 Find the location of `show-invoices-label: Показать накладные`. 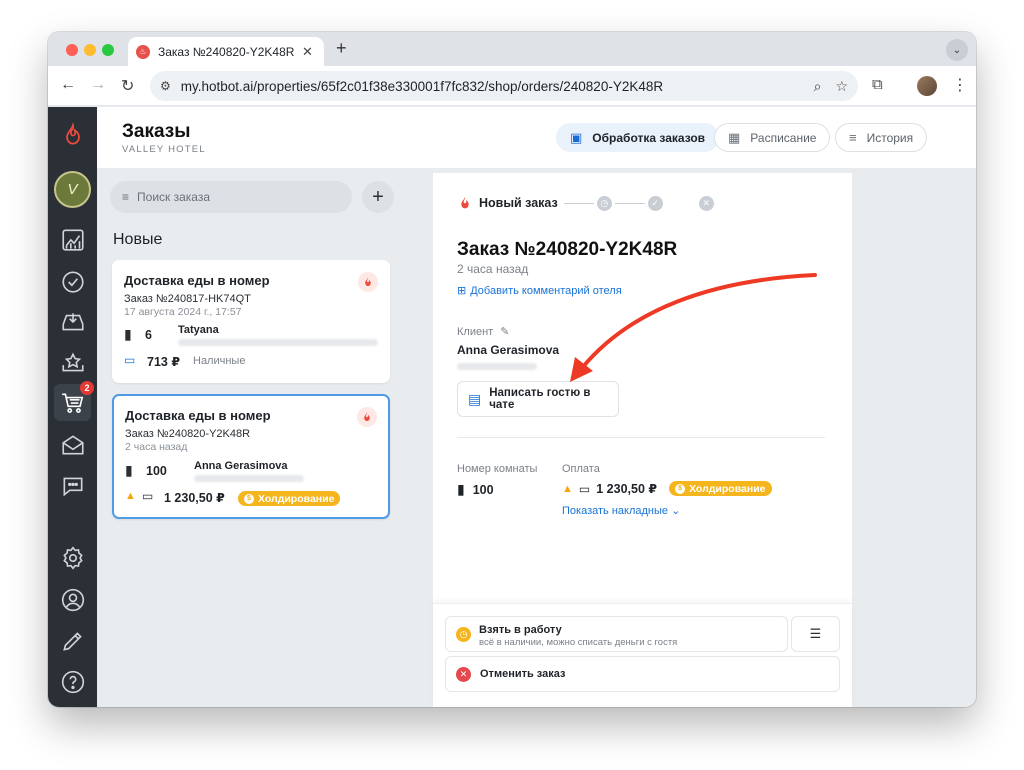

show-invoices-label: Показать накладные is located at coordinates (615, 511).